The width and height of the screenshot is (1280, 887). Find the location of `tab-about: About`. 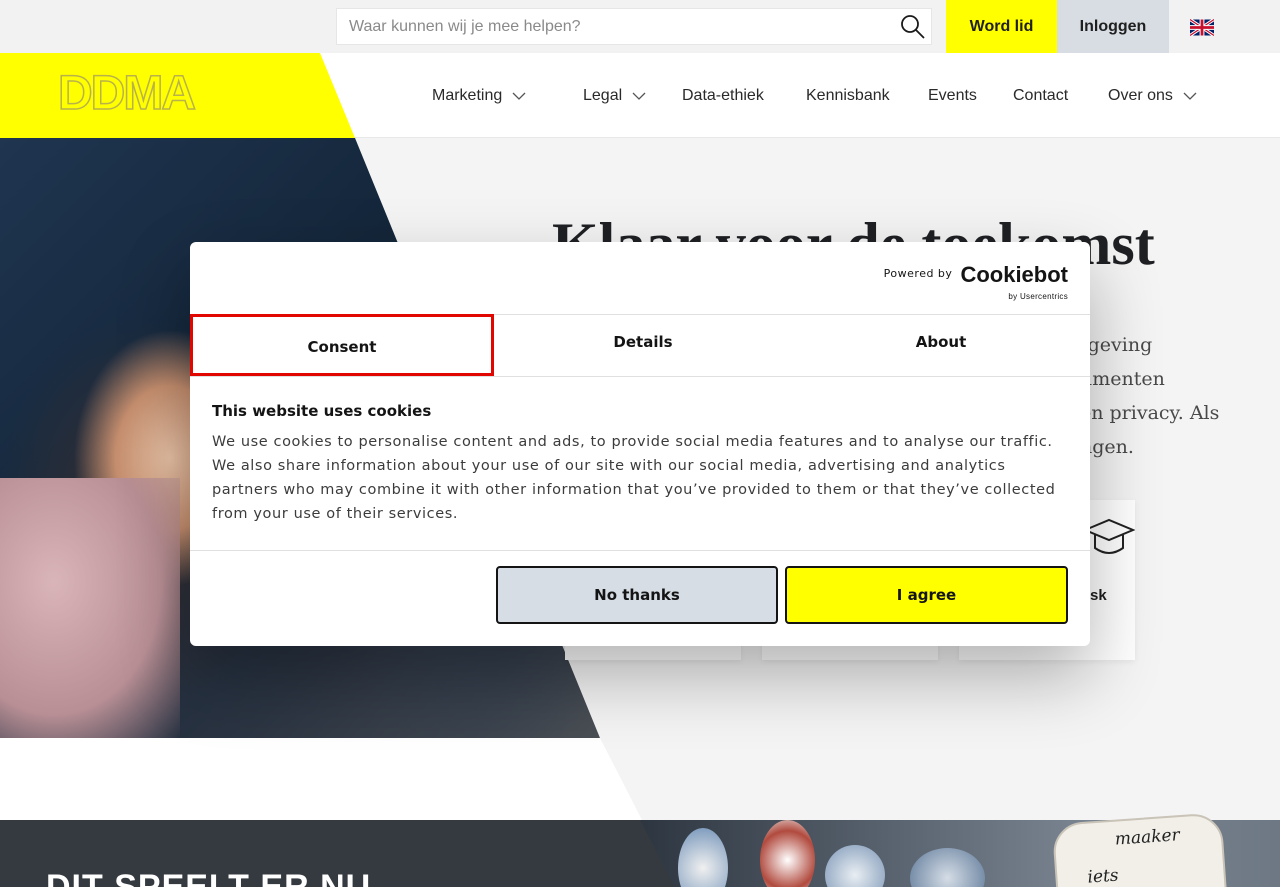

tab-about: About is located at coordinates (941, 345).